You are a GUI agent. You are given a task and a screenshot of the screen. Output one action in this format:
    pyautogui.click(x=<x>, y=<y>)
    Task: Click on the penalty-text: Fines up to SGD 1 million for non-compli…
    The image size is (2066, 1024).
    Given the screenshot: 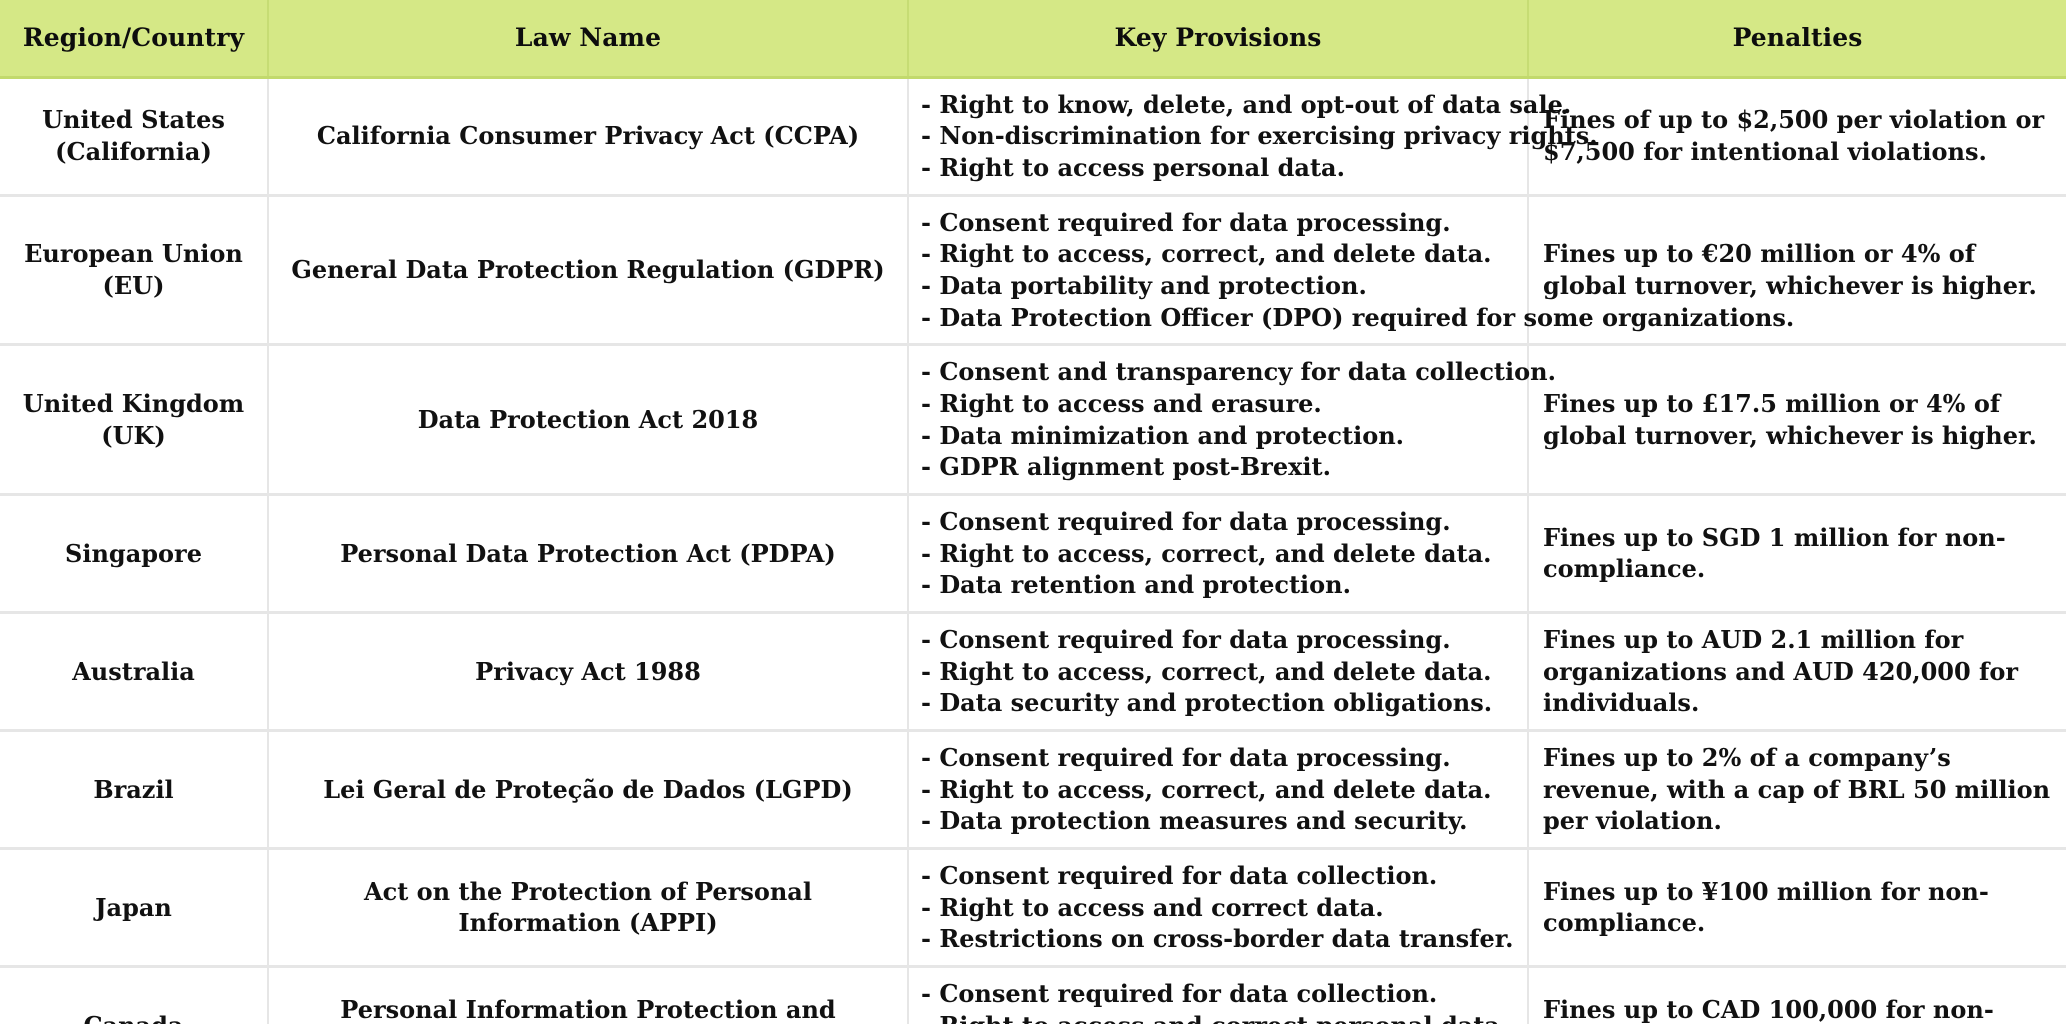 What is the action you would take?
    pyautogui.click(x=1774, y=553)
    